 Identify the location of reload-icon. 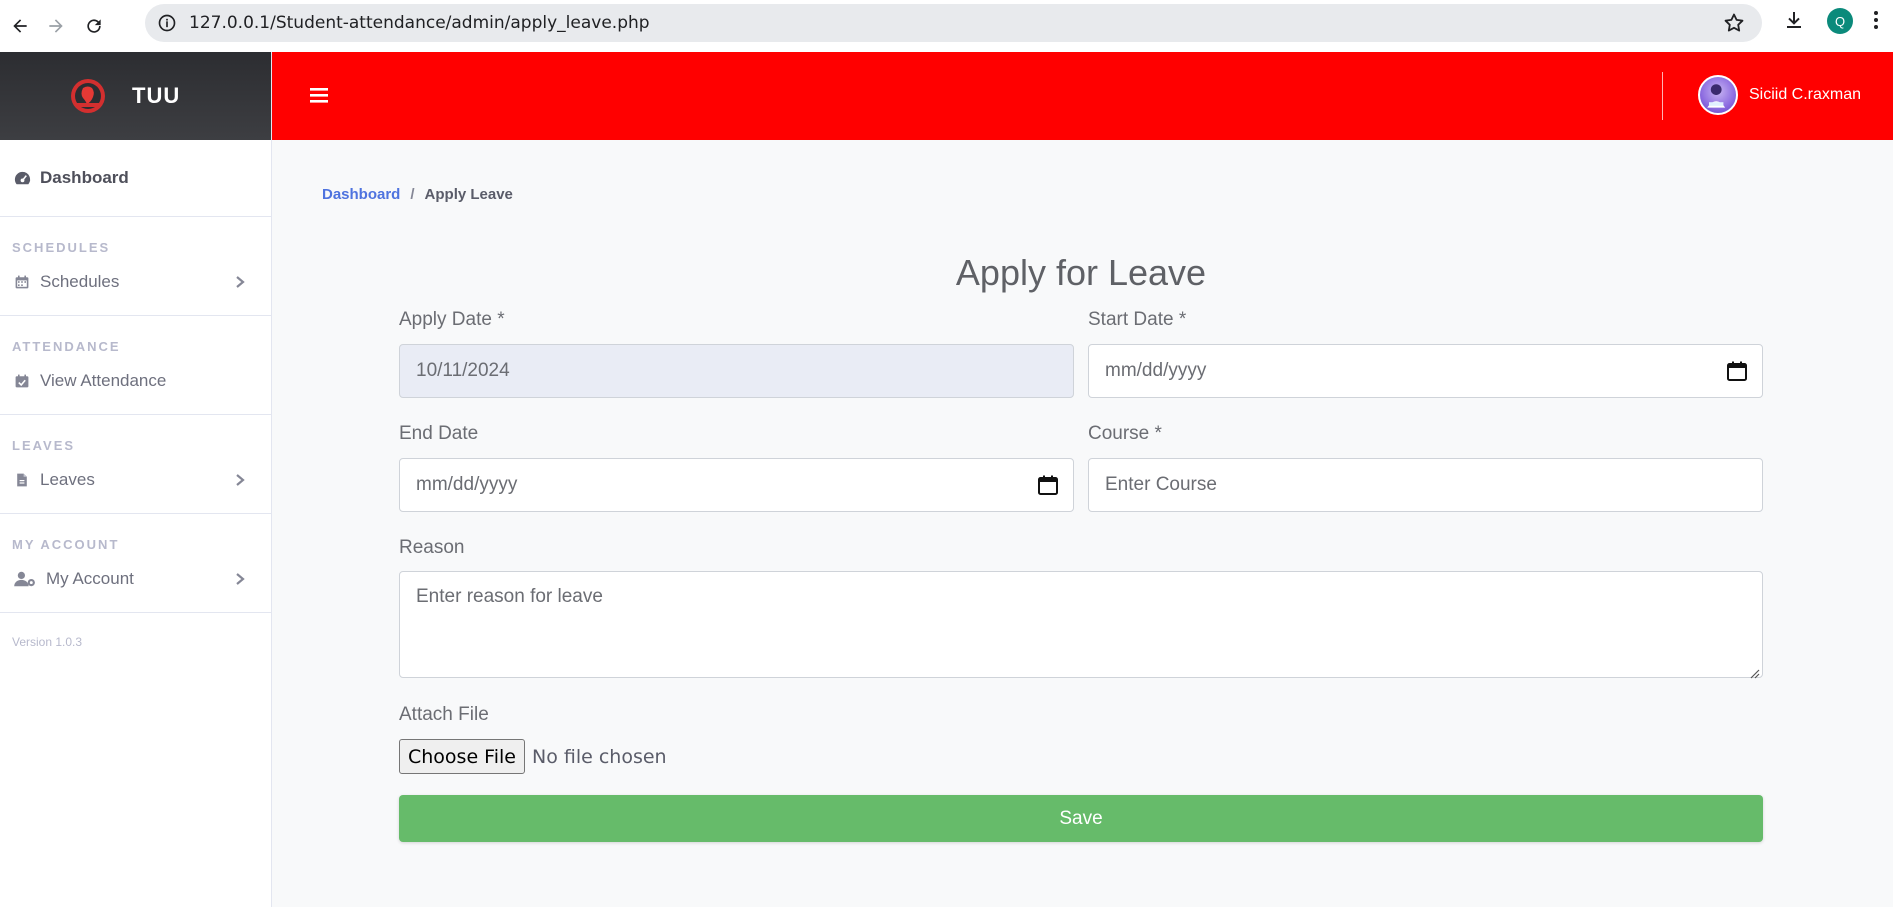
(94, 26).